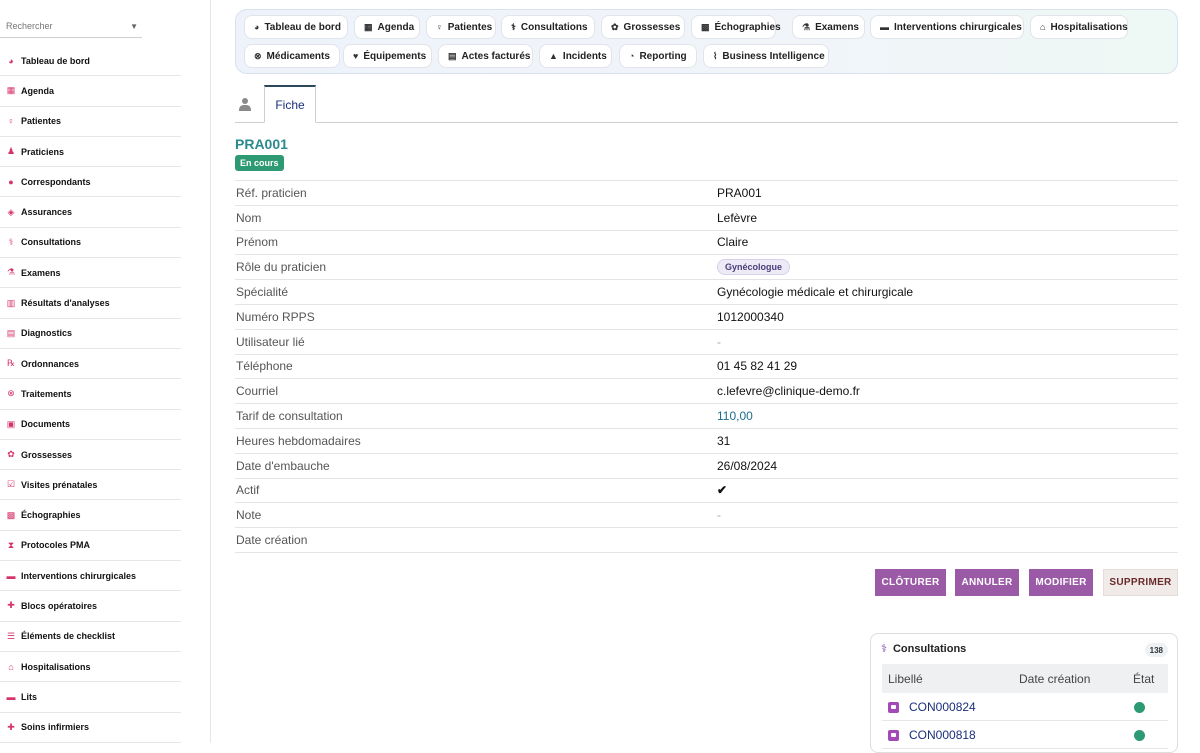  I want to click on module-chip-echographies: ▩ Échographies, so click(736, 27).